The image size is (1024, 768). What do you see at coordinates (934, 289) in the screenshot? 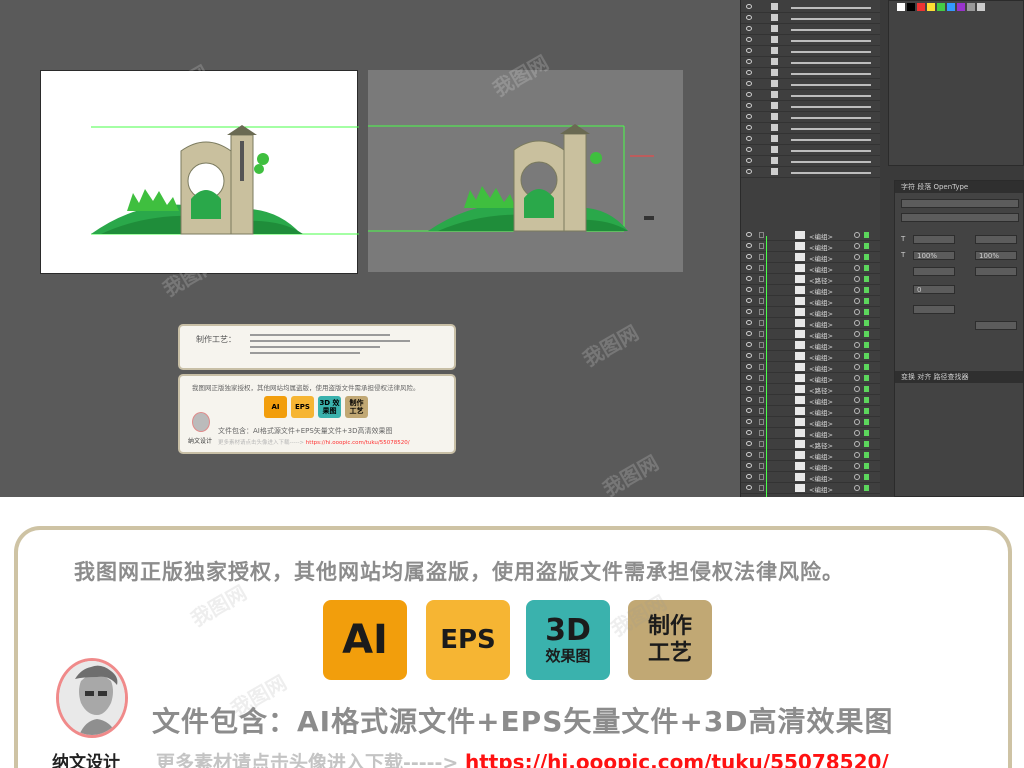
I see `baseline-field: 0` at bounding box center [934, 289].